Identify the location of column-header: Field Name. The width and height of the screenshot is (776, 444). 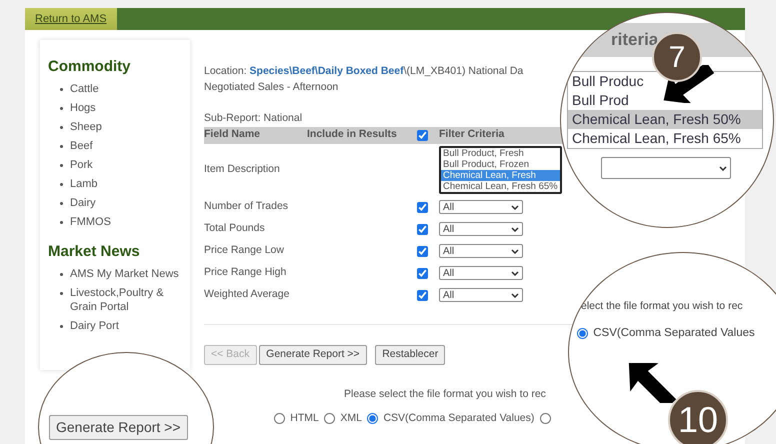
(255, 135).